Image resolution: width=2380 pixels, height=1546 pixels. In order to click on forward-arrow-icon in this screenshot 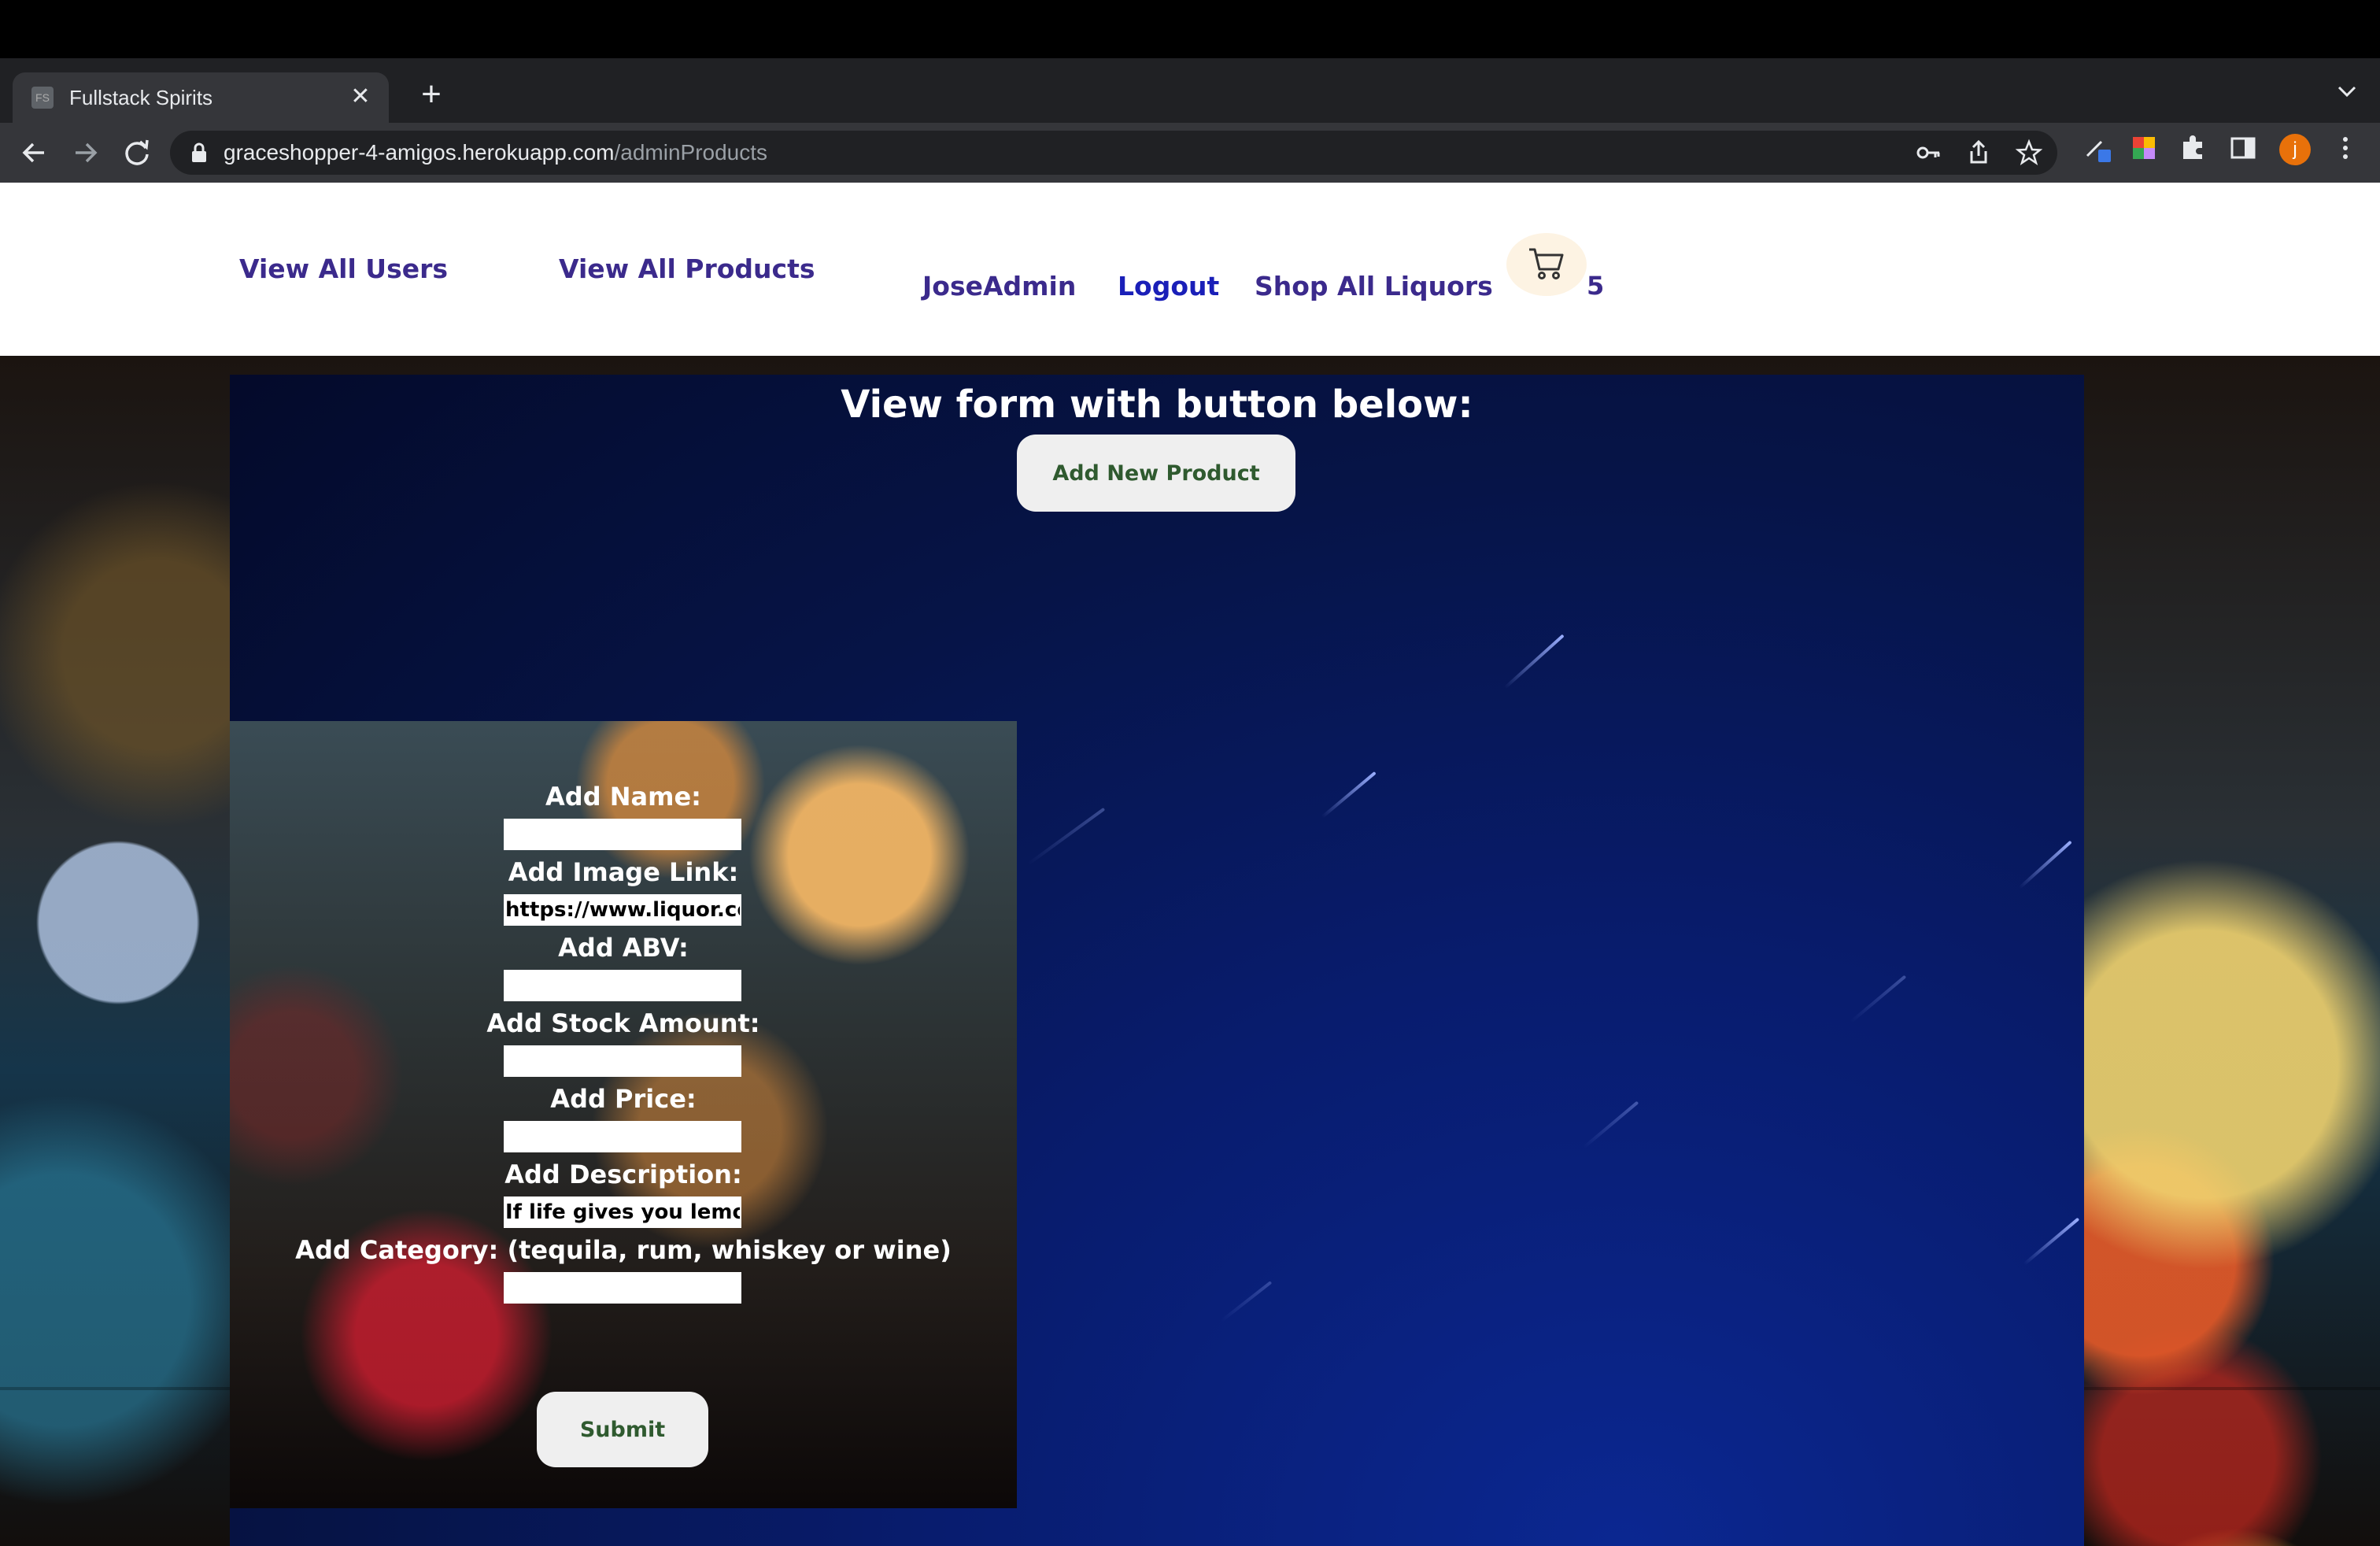, I will do `click(85, 152)`.